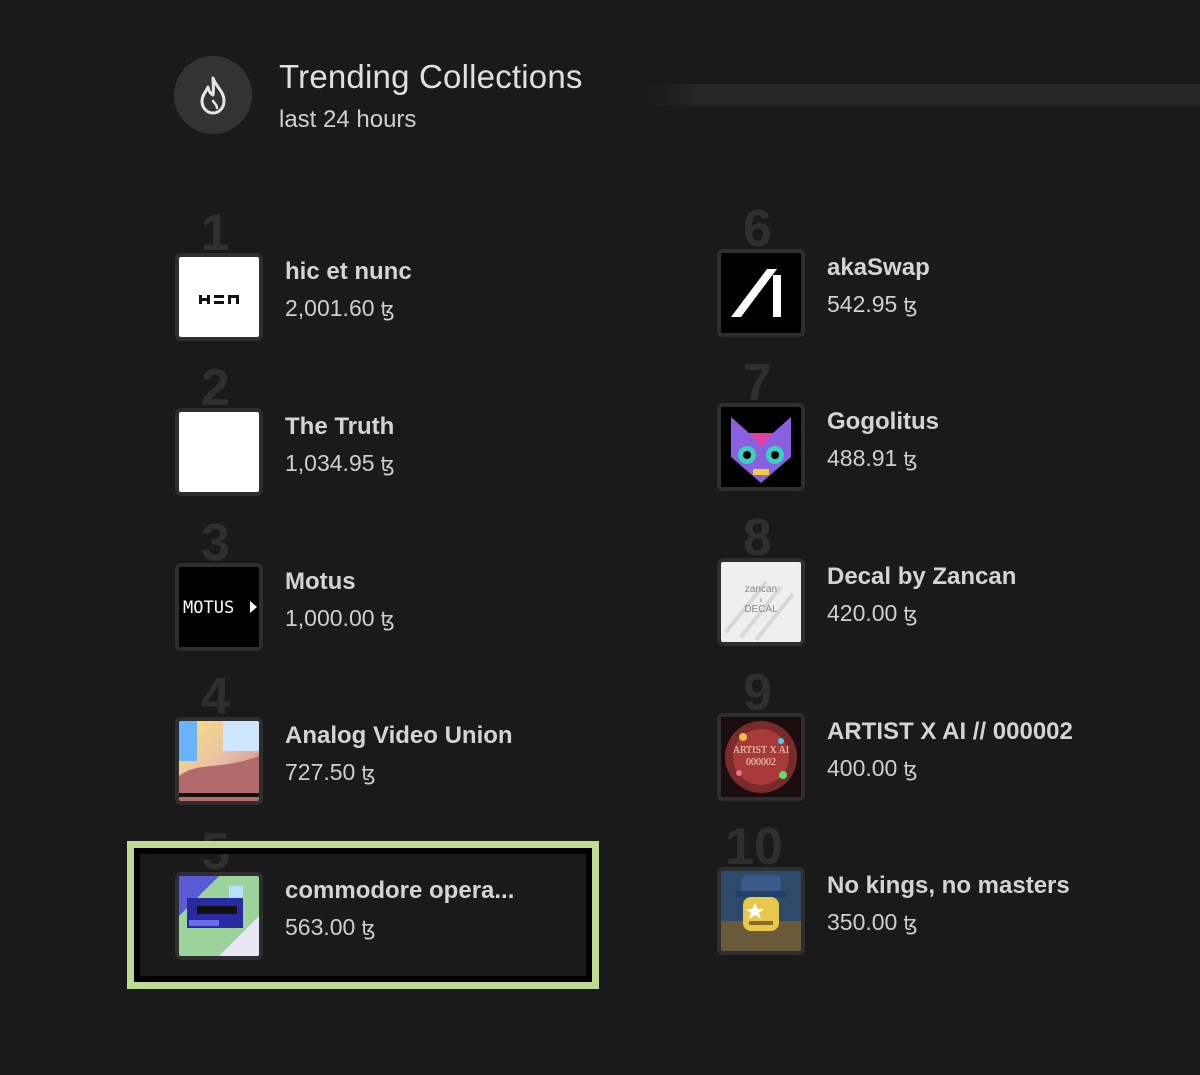 The width and height of the screenshot is (1200, 1075). I want to click on collection-volume: 400.00 ꜩ, so click(872, 768).